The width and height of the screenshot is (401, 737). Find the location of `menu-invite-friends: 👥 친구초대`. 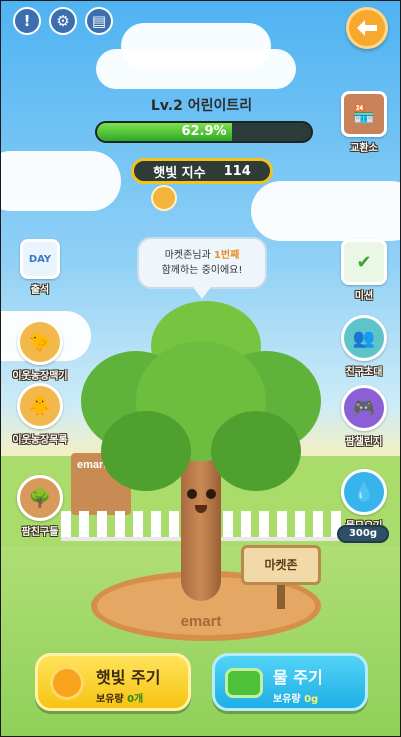

menu-invite-friends: 👥 친구초대 is located at coordinates (364, 346).